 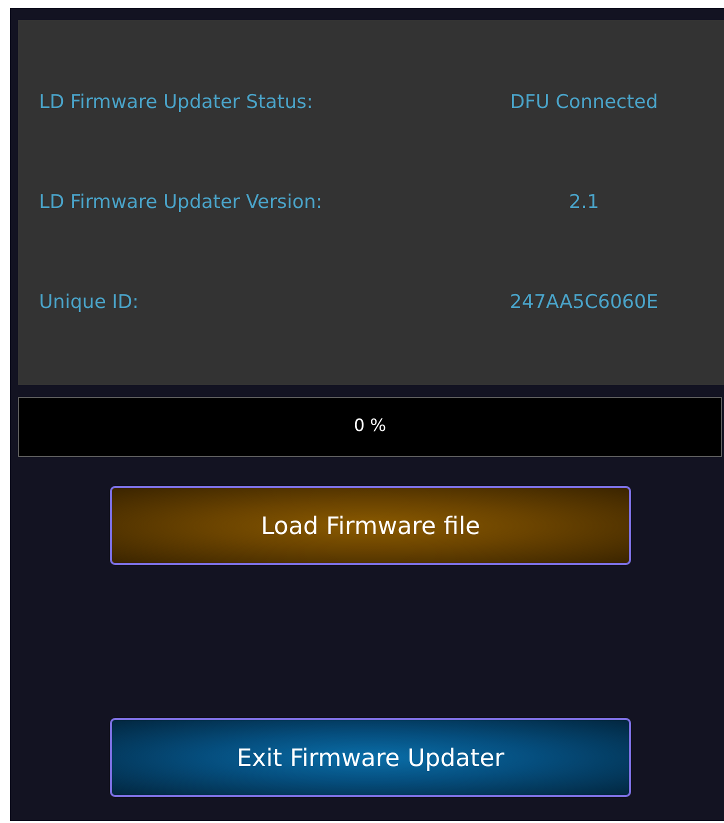 What do you see at coordinates (89, 303) in the screenshot?
I see `info-label: Unique ID:` at bounding box center [89, 303].